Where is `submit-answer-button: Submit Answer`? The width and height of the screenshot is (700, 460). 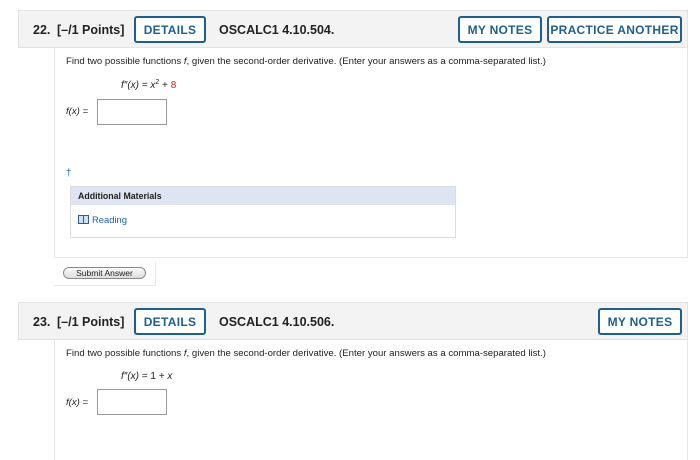
submit-answer-button: Submit Answer is located at coordinates (104, 273).